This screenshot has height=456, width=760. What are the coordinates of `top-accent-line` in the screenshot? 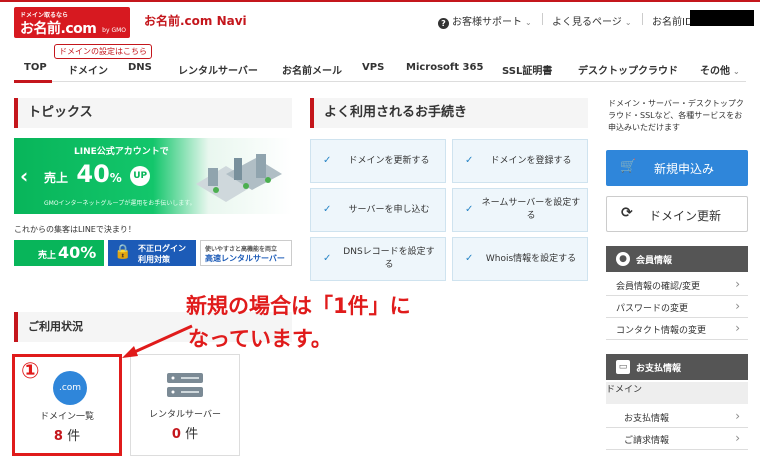 It's located at (380, 1).